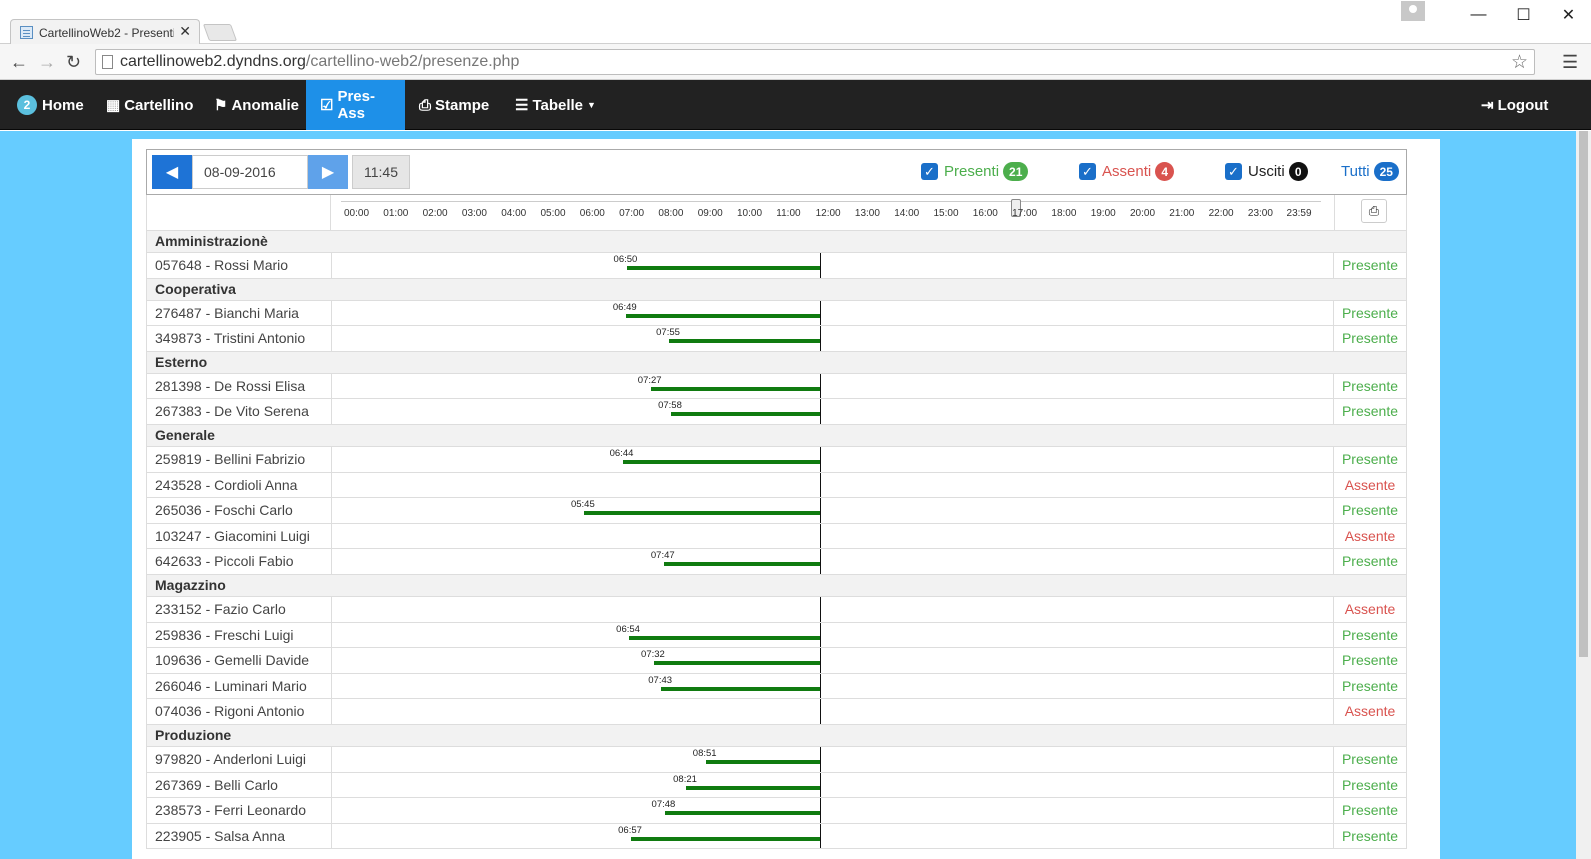  What do you see at coordinates (107, 62) in the screenshot?
I see `page-info-icon` at bounding box center [107, 62].